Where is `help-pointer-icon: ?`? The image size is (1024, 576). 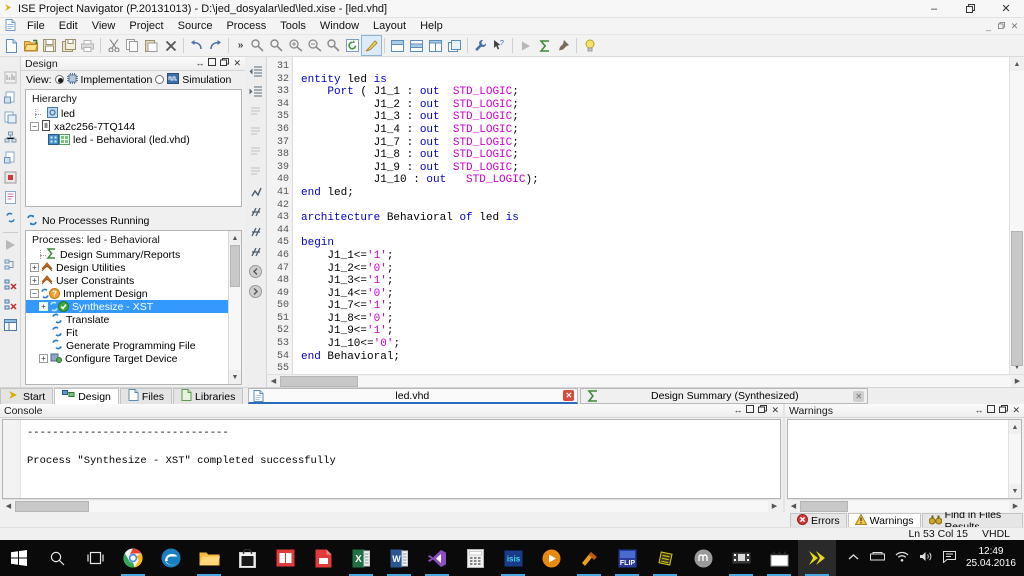
help-pointer-icon: ? is located at coordinates (499, 45).